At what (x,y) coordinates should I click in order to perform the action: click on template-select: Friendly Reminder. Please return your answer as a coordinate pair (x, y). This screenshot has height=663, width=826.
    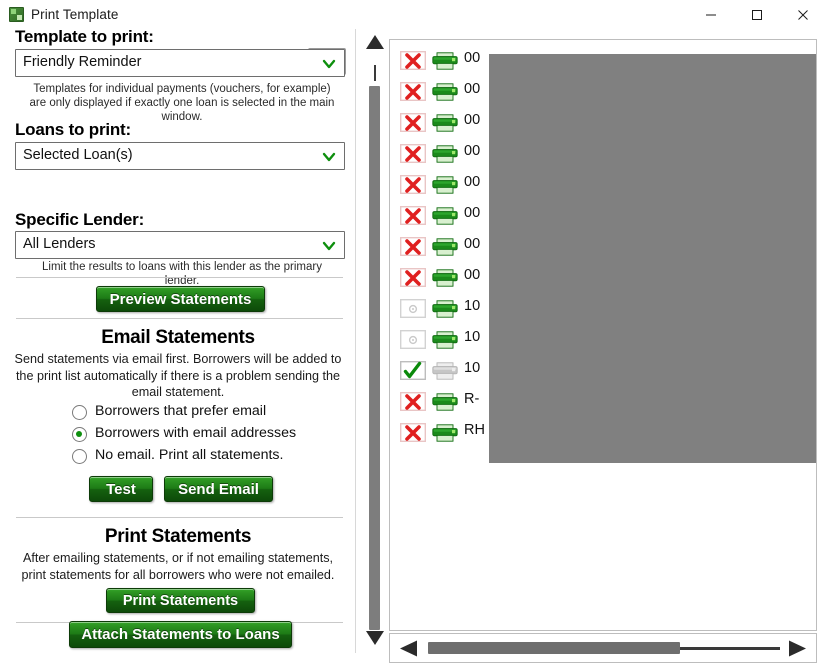
    Looking at the image, I should click on (180, 63).